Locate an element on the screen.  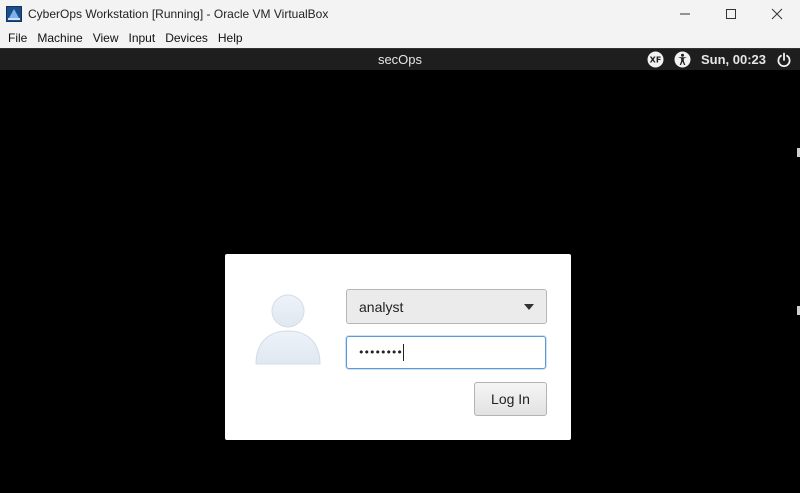
text-caret is located at coordinates (403, 352).